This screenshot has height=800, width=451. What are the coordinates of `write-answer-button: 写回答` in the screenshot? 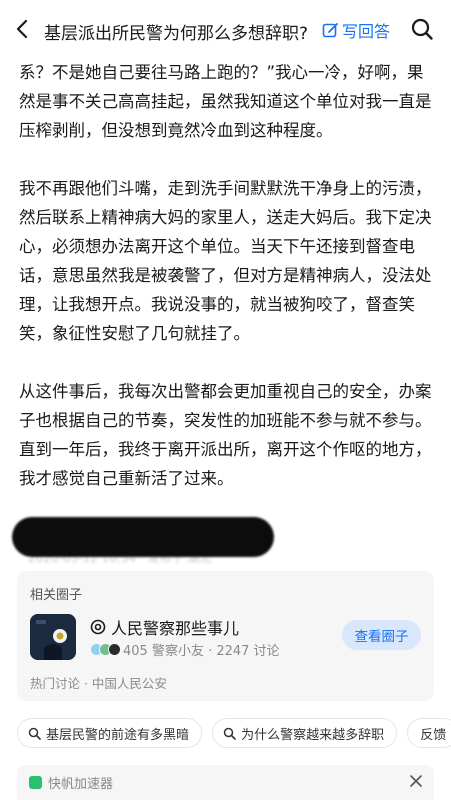 It's located at (356, 30).